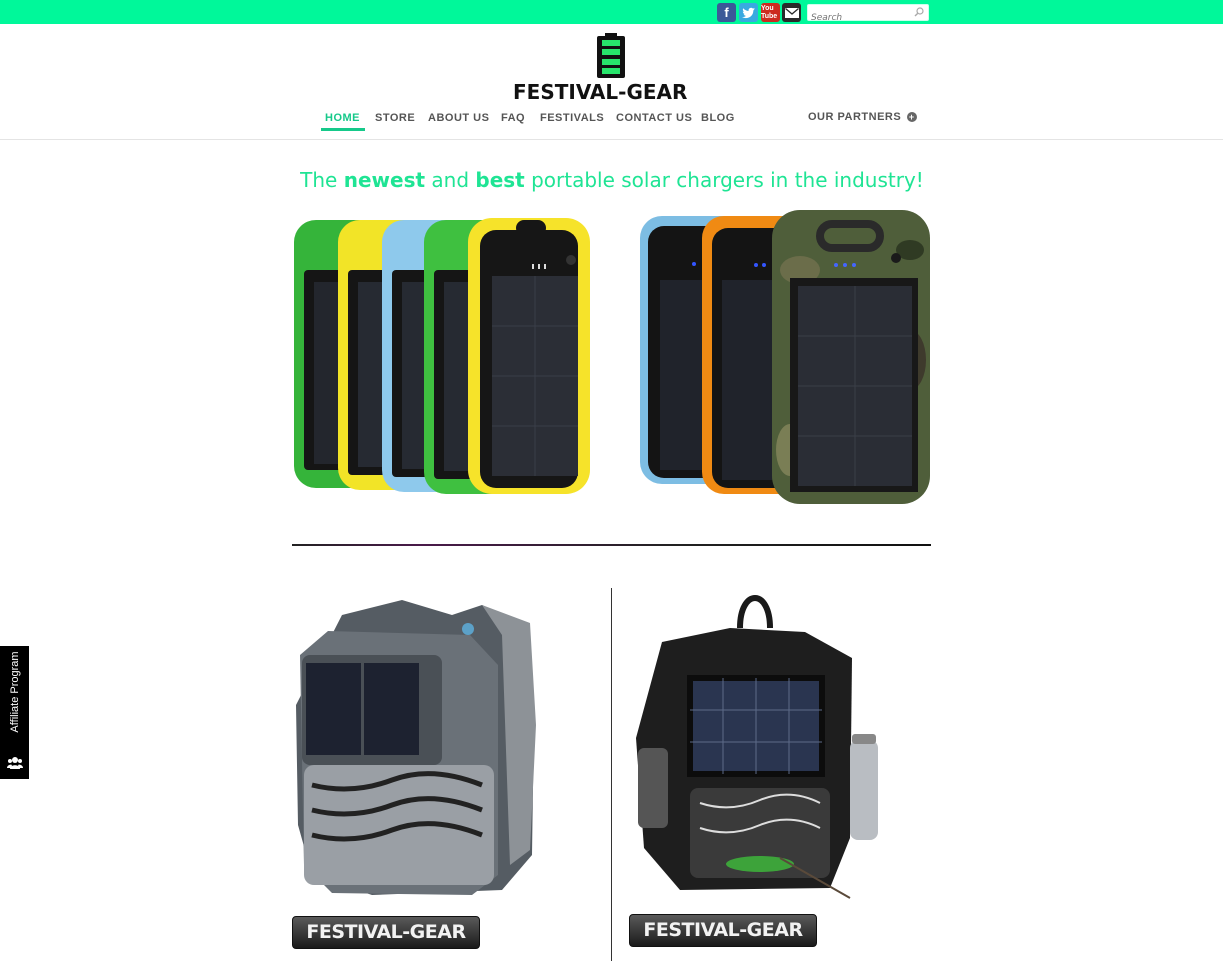  What do you see at coordinates (600, 92) in the screenshot?
I see `logo-text: FESTIVAL-GEAR` at bounding box center [600, 92].